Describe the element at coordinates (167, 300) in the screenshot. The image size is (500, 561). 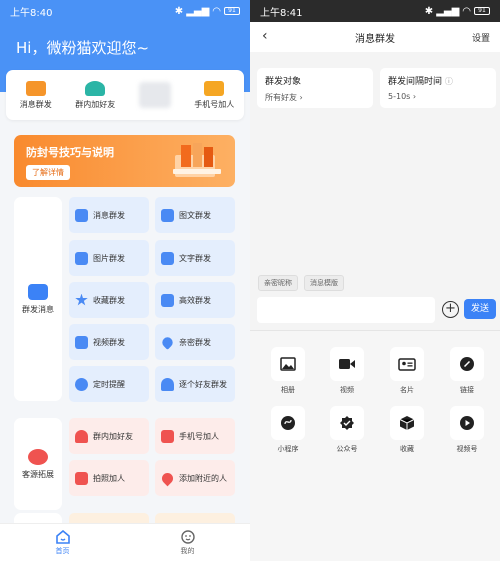
I see `rocket-icon` at that location.